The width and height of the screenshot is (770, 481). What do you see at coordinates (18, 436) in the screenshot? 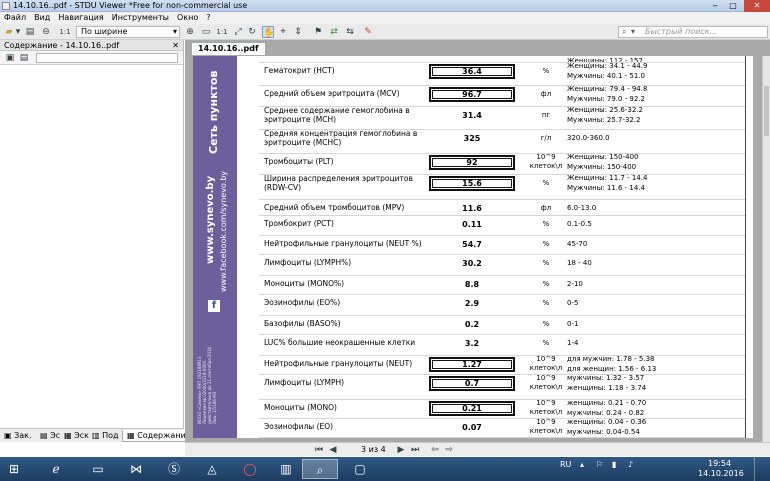
I see `tab-bookmarks: ▣ Зак.` at bounding box center [18, 436].